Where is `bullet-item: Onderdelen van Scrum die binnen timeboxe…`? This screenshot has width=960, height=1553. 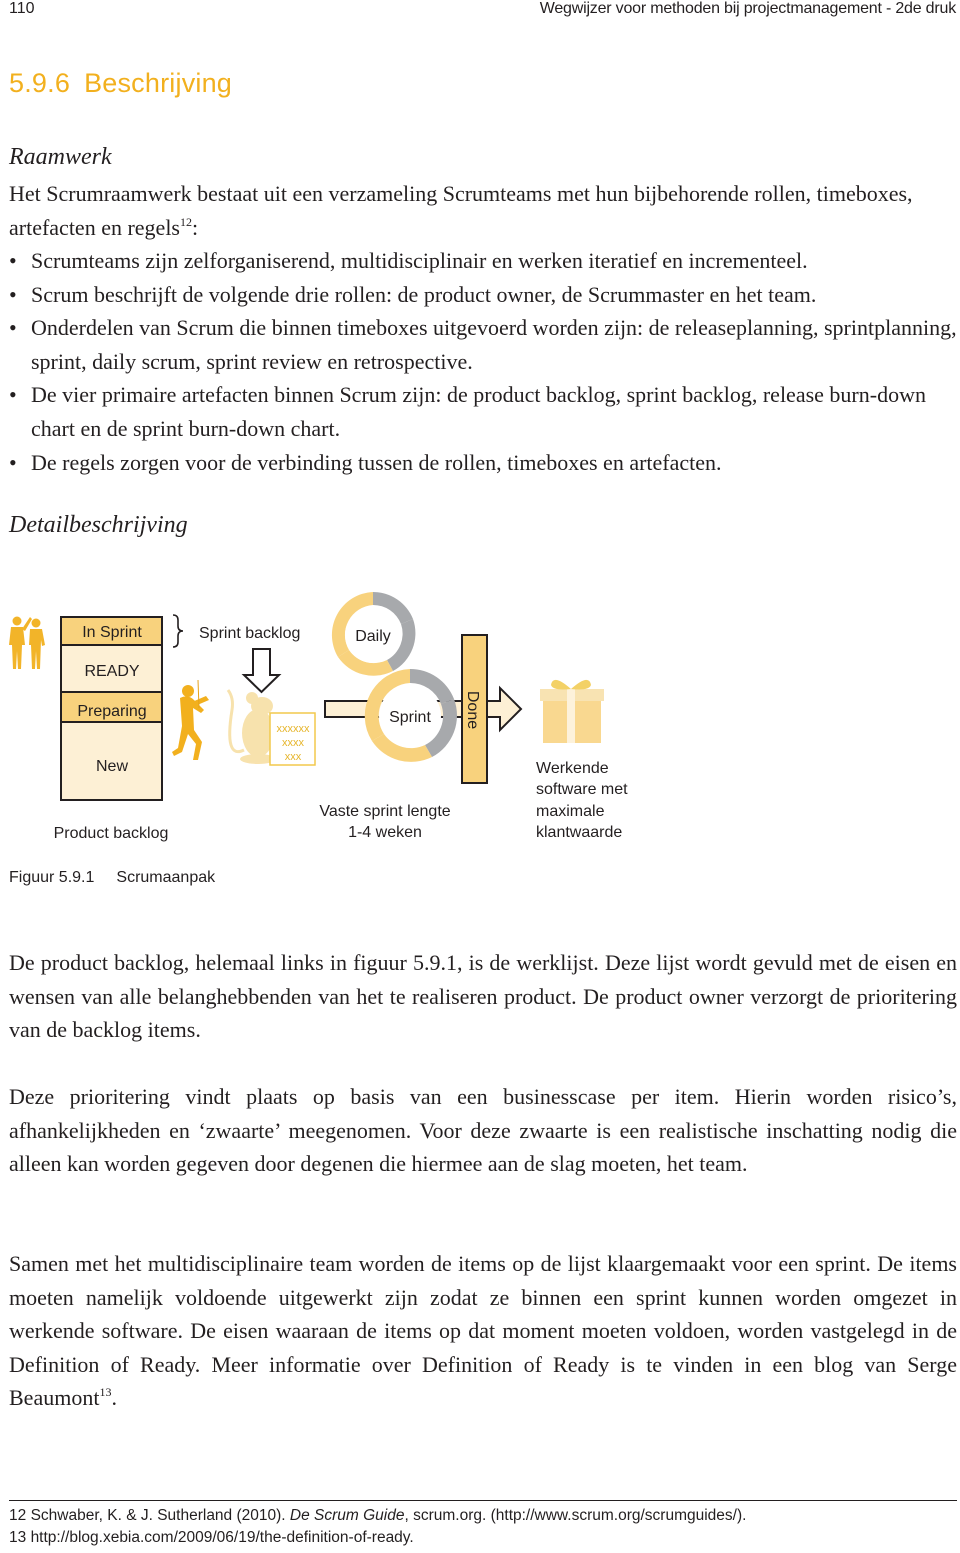 bullet-item: Onderdelen van Scrum die binnen timeboxe… is located at coordinates (483, 344).